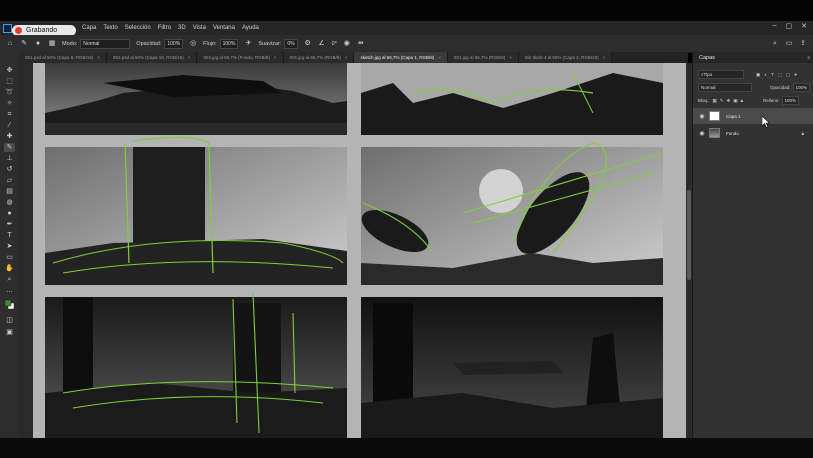 Image resolution: width=813 pixels, height=458 pixels. What do you see at coordinates (789, 26) in the screenshot?
I see `maximize-button: ▢` at bounding box center [789, 26].